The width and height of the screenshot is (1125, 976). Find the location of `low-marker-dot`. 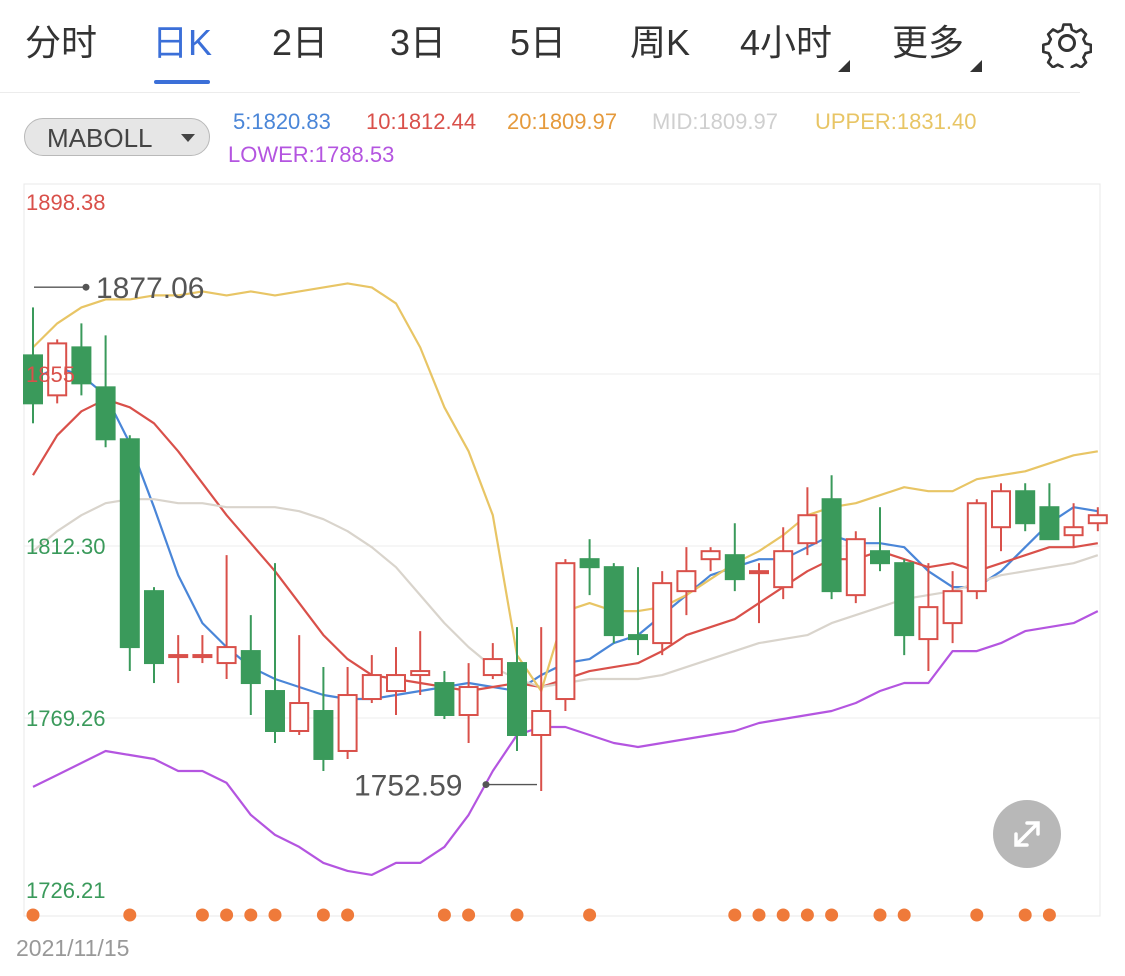

low-marker-dot is located at coordinates (486, 785).